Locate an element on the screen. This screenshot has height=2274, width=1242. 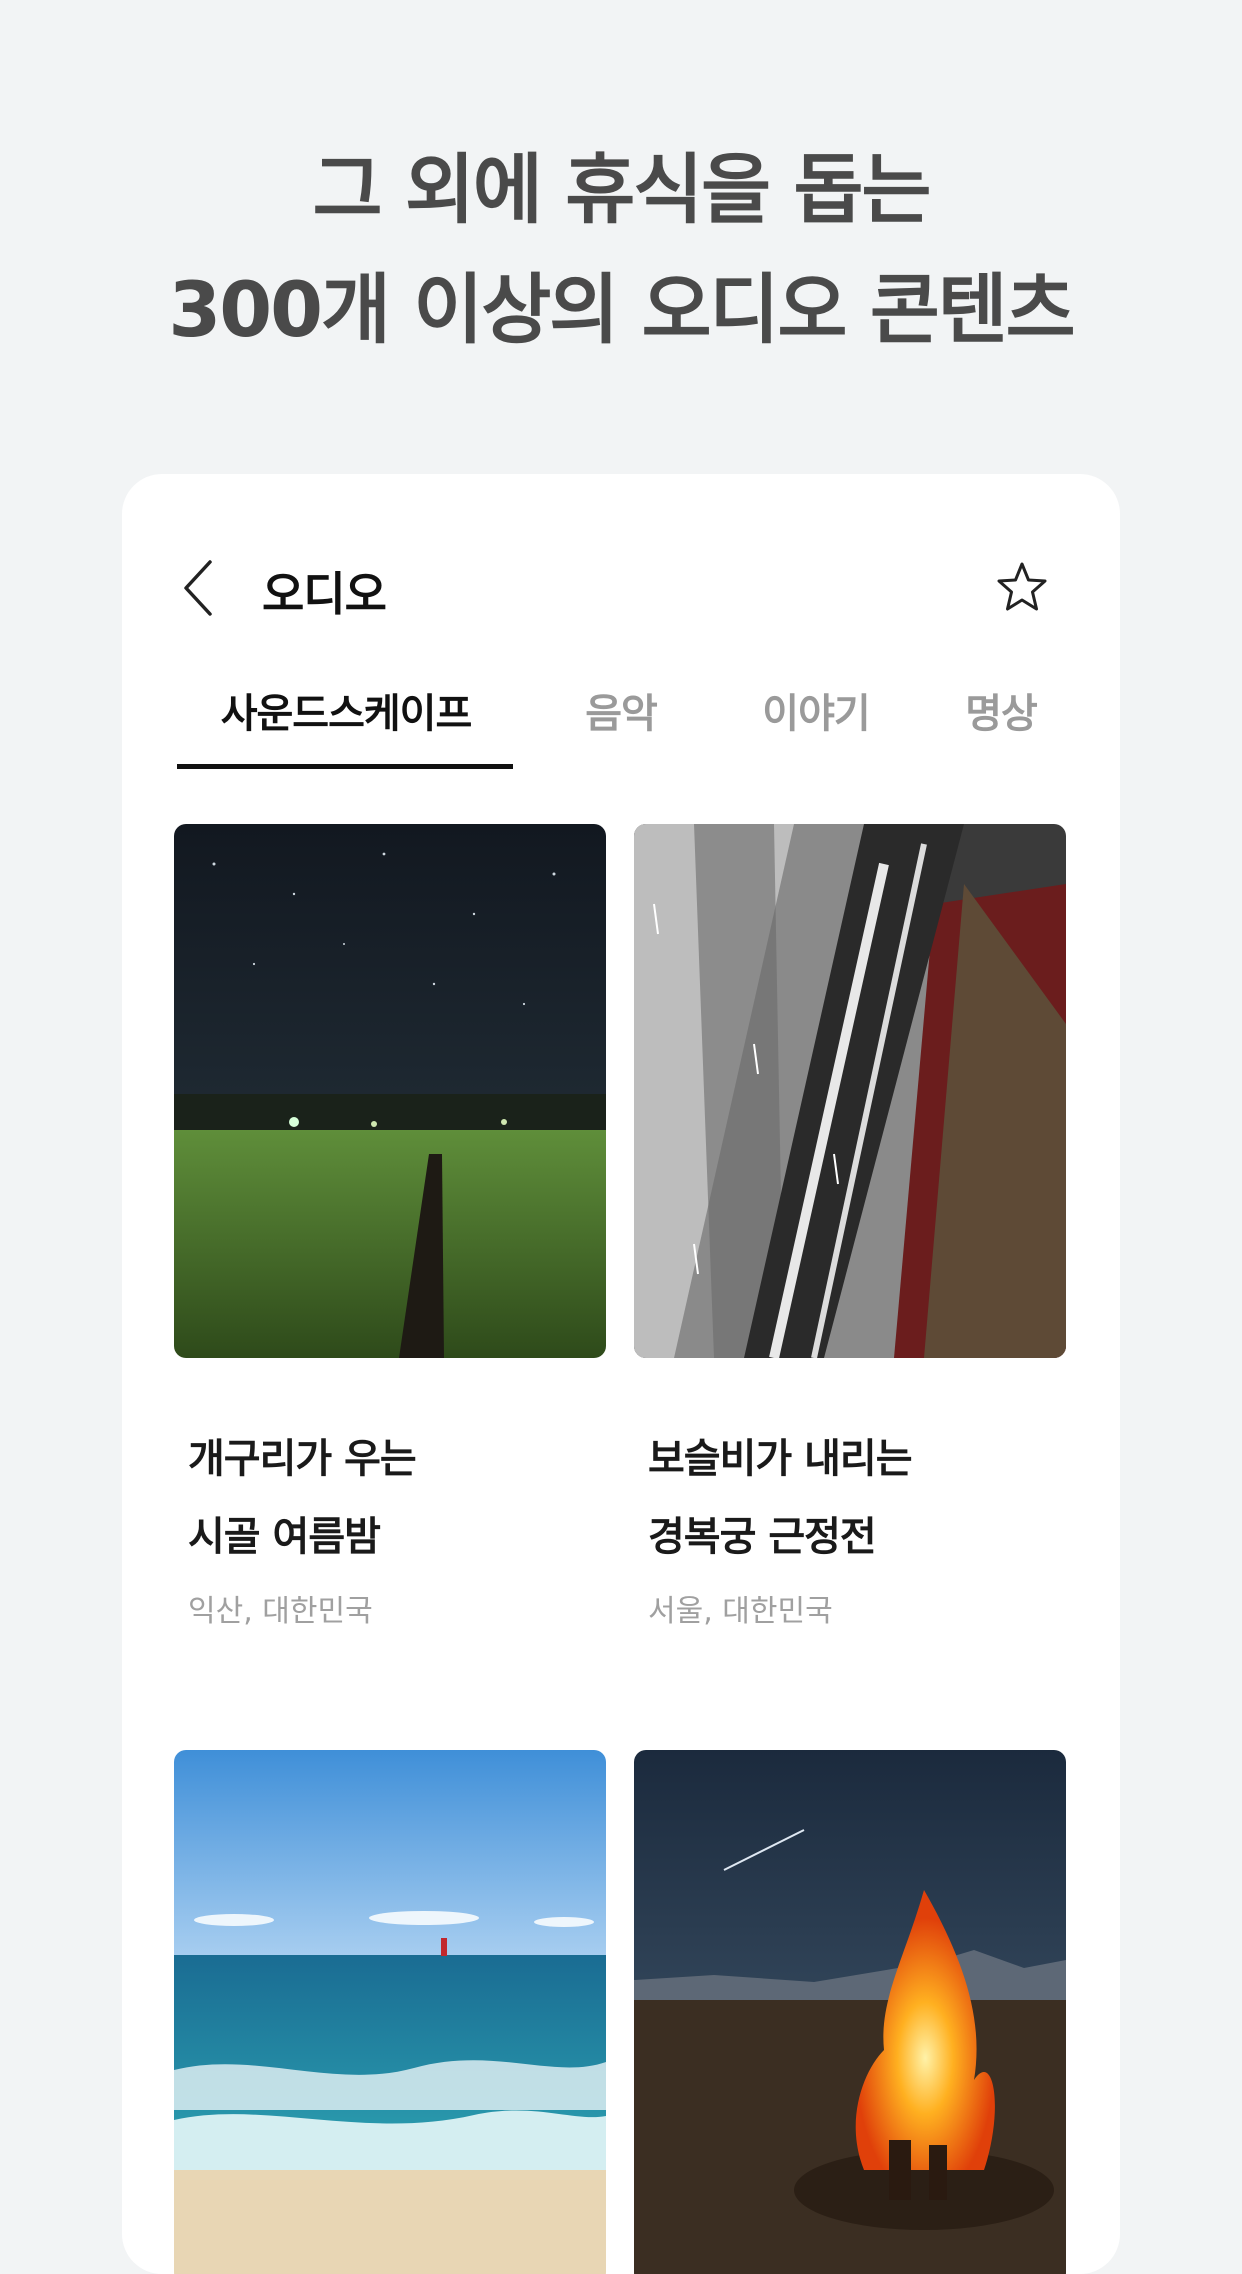
top-bar: 오디오 is located at coordinates (621, 589).